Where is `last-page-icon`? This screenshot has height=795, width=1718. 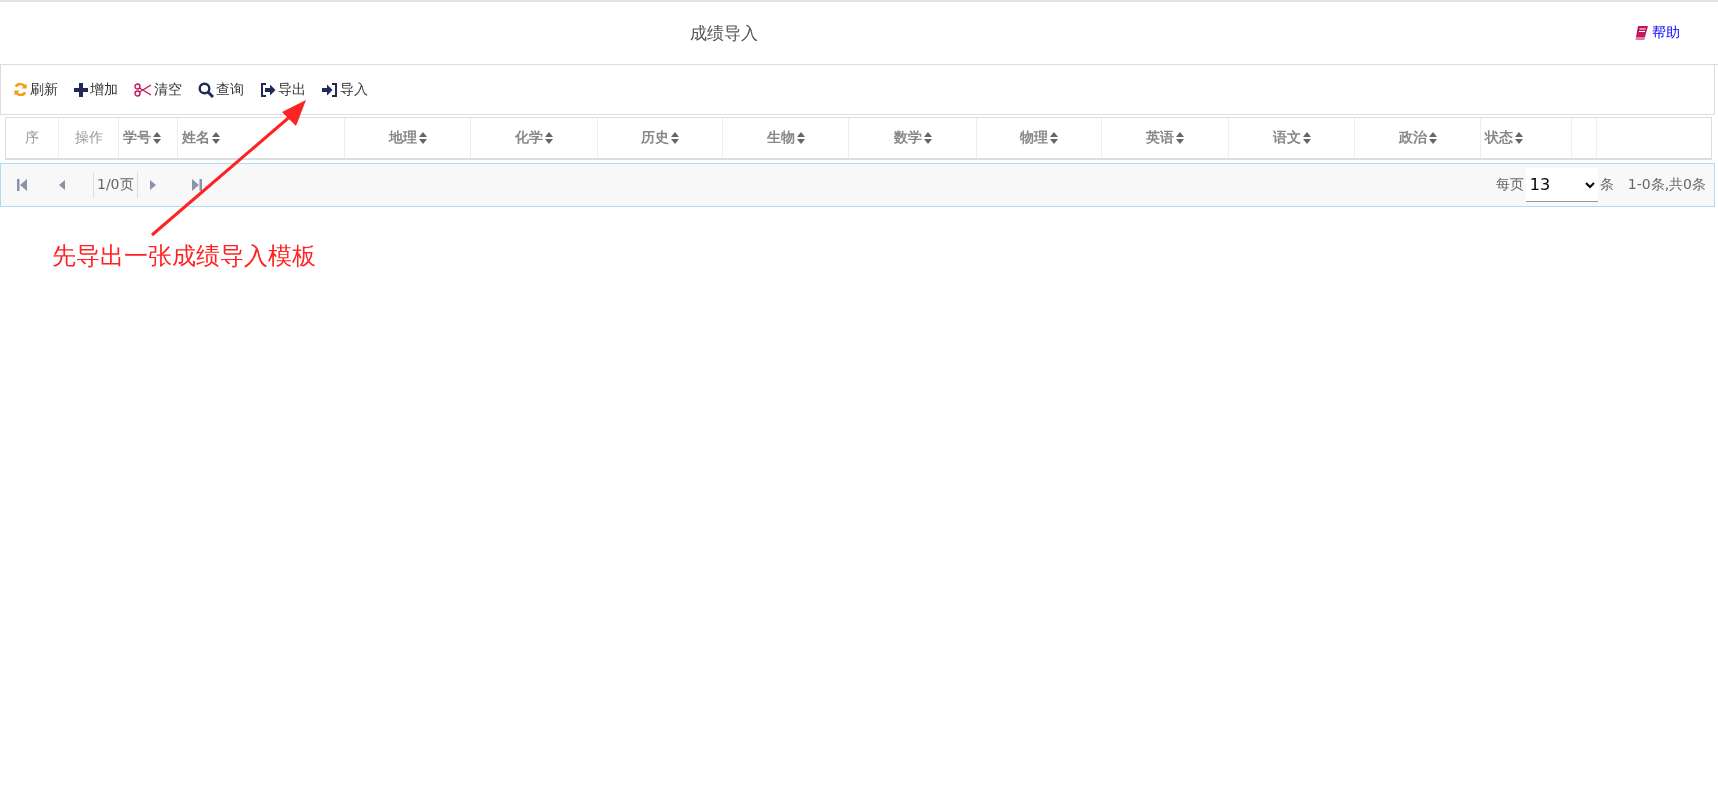 last-page-icon is located at coordinates (196, 185).